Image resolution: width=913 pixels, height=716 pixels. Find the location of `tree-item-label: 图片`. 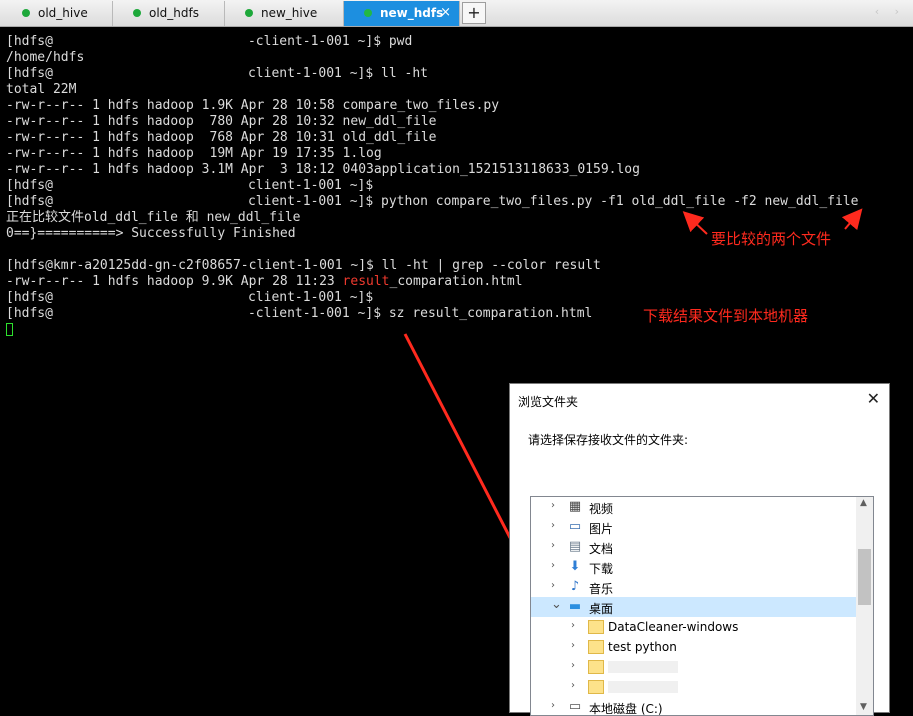

tree-item-label: 图片 is located at coordinates (601, 529).